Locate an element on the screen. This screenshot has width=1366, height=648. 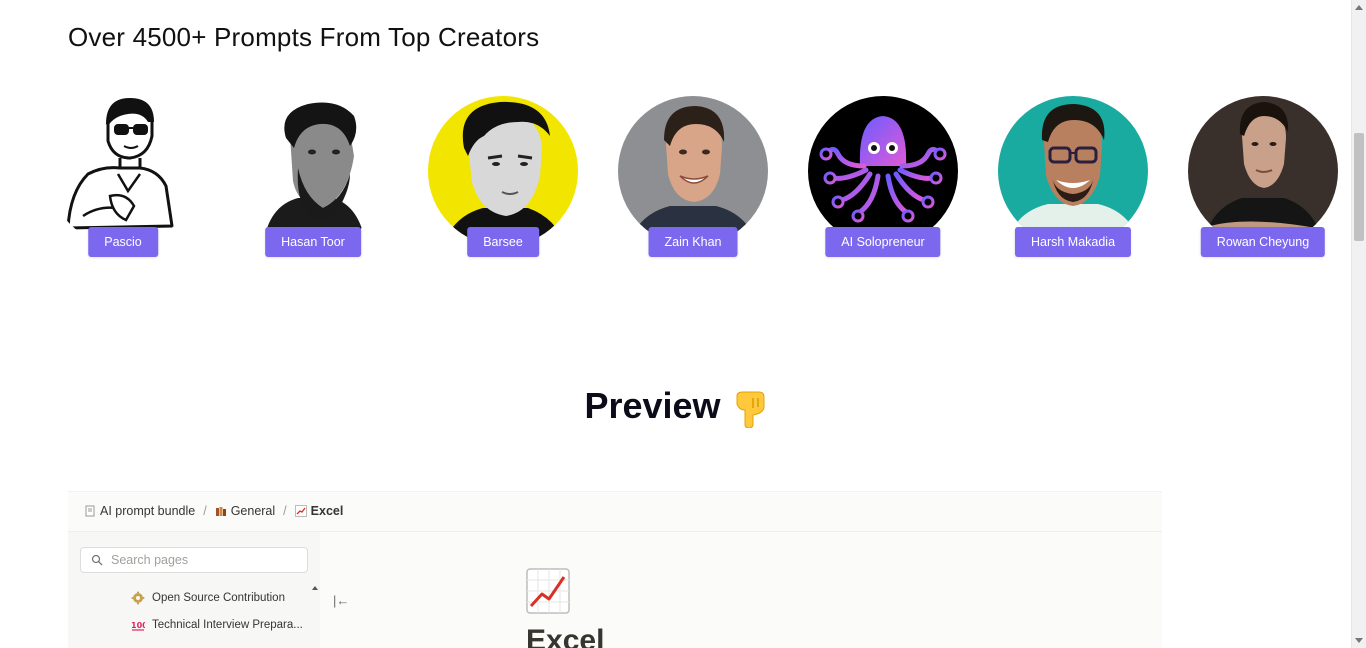
breadcrumb-item-ai-prompt-bundle: AI prompt bundle is located at coordinates (139, 511).